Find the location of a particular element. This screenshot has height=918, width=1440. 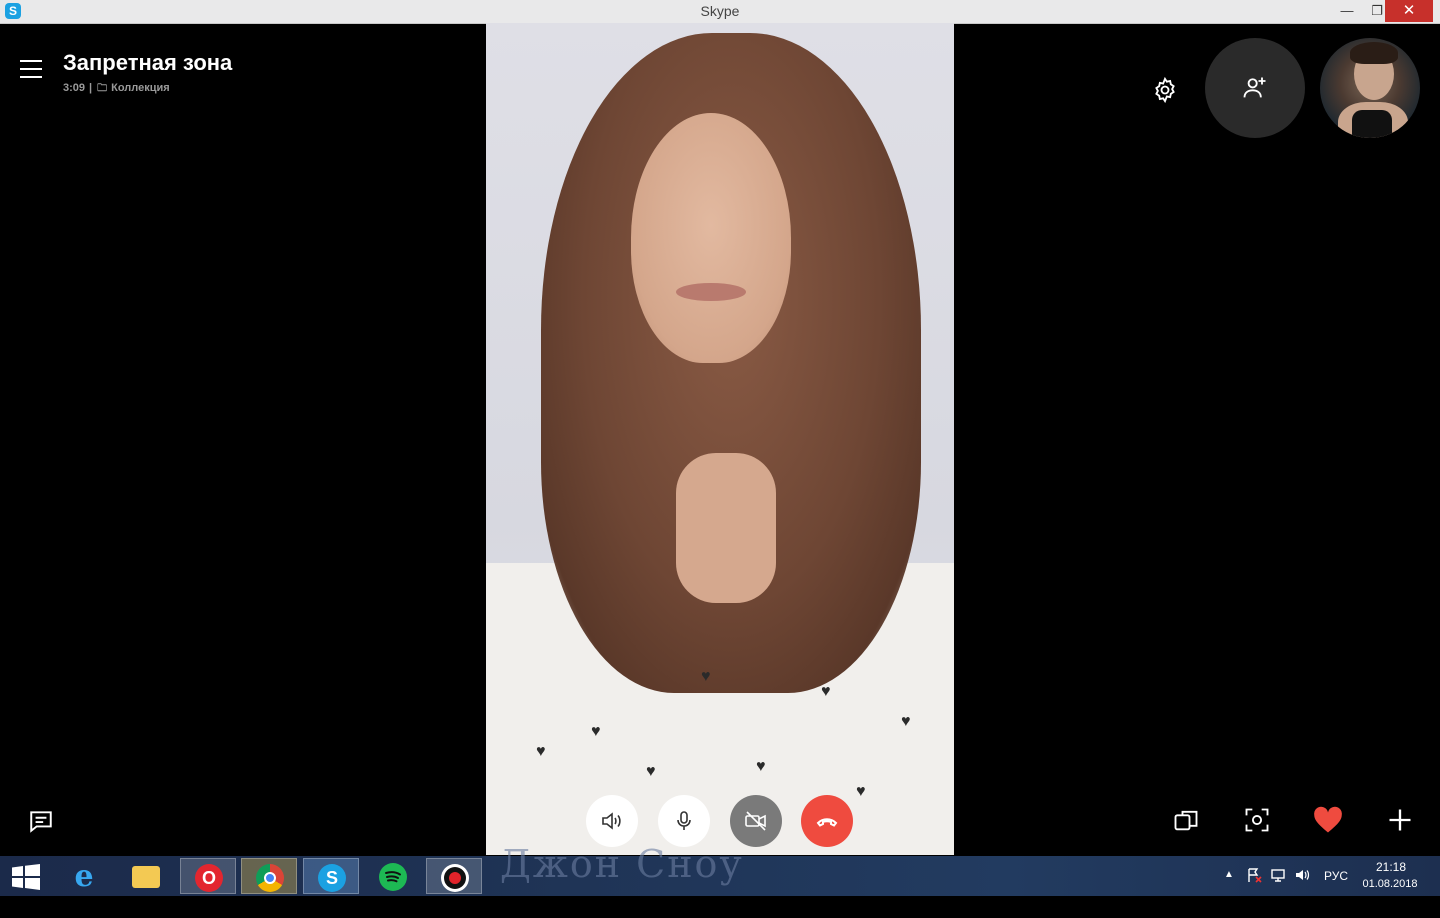

call-info: 3:09 | 🗀 Коллекция is located at coordinates (116, 89).